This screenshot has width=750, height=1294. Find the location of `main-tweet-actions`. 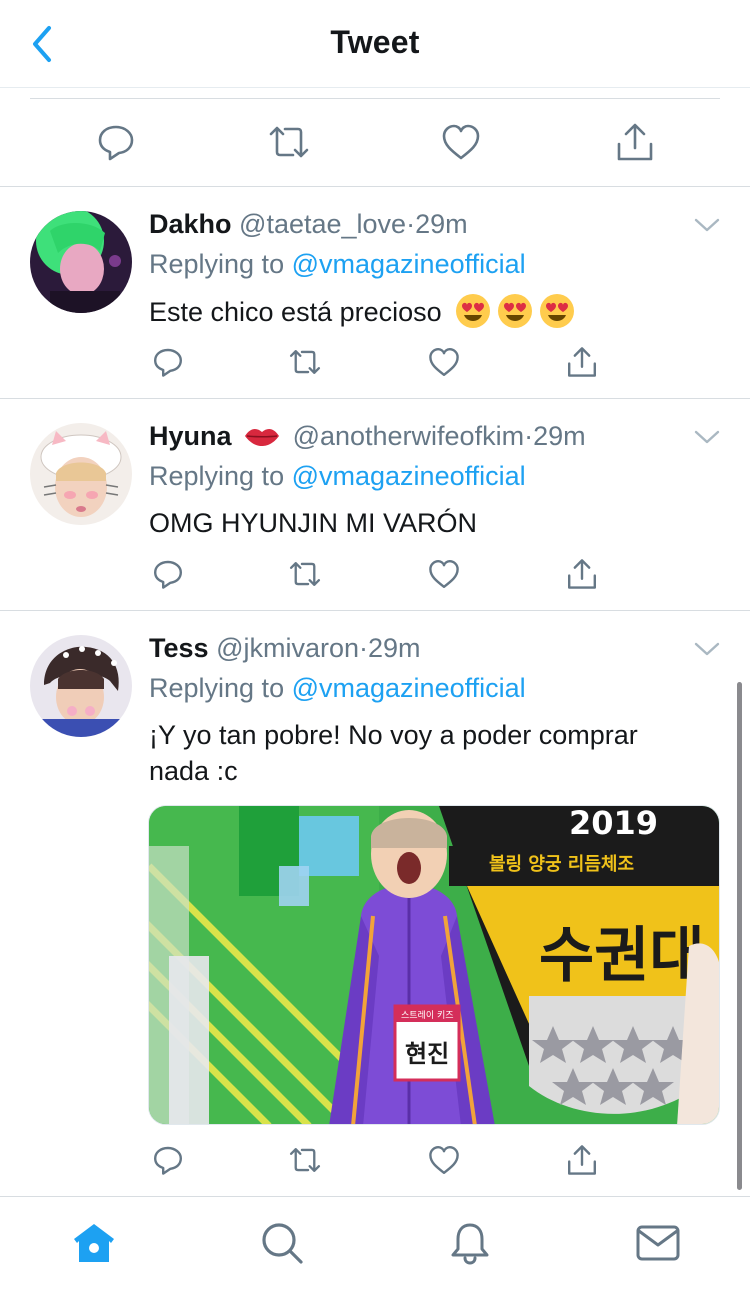

main-tweet-actions is located at coordinates (375, 144).